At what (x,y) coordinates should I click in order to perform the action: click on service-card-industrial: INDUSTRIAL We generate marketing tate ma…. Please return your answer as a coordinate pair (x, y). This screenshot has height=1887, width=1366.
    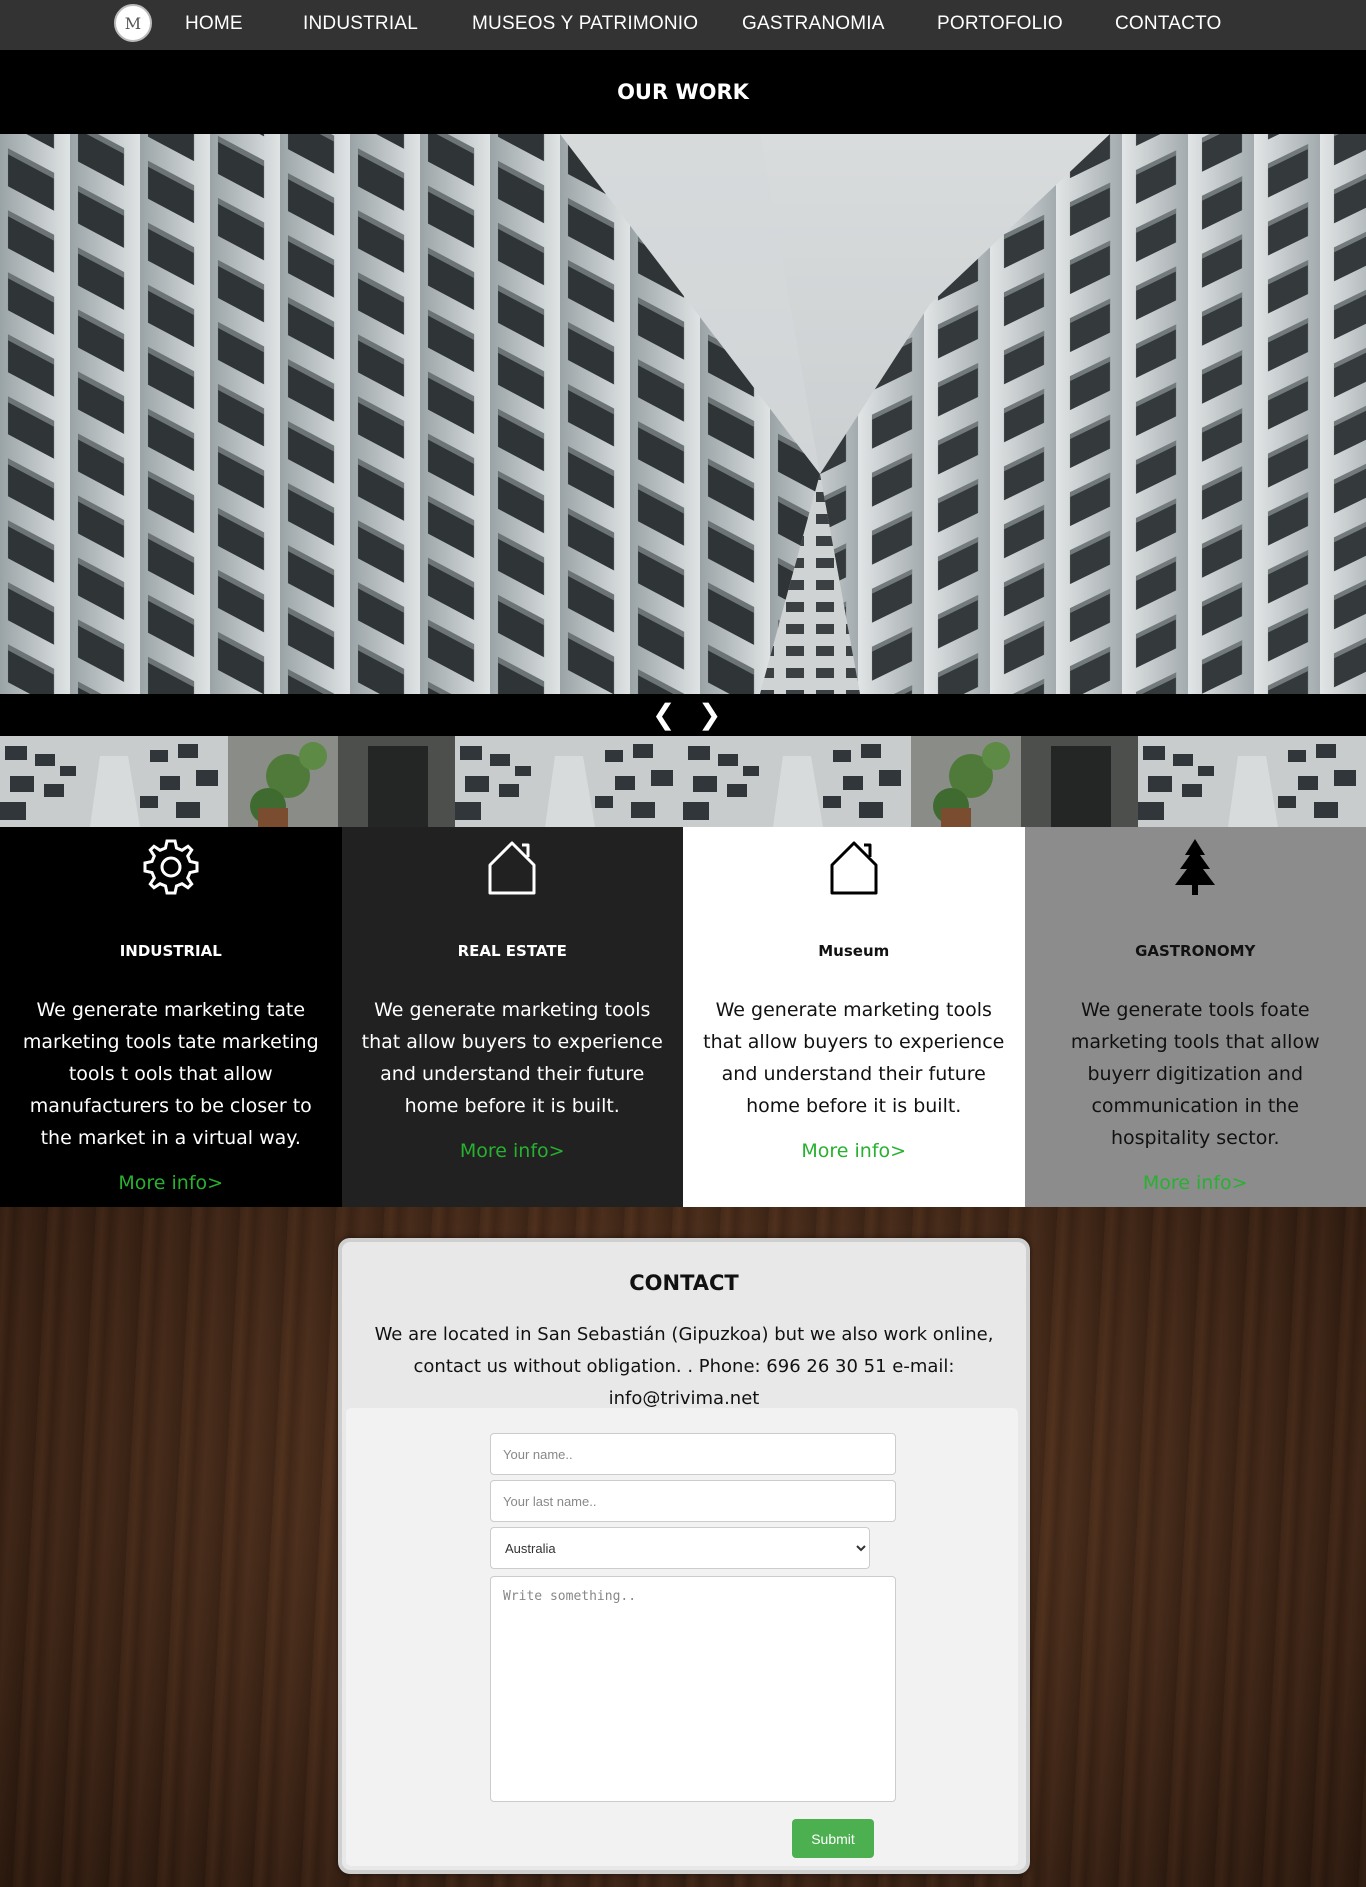
    Looking at the image, I should click on (171, 1017).